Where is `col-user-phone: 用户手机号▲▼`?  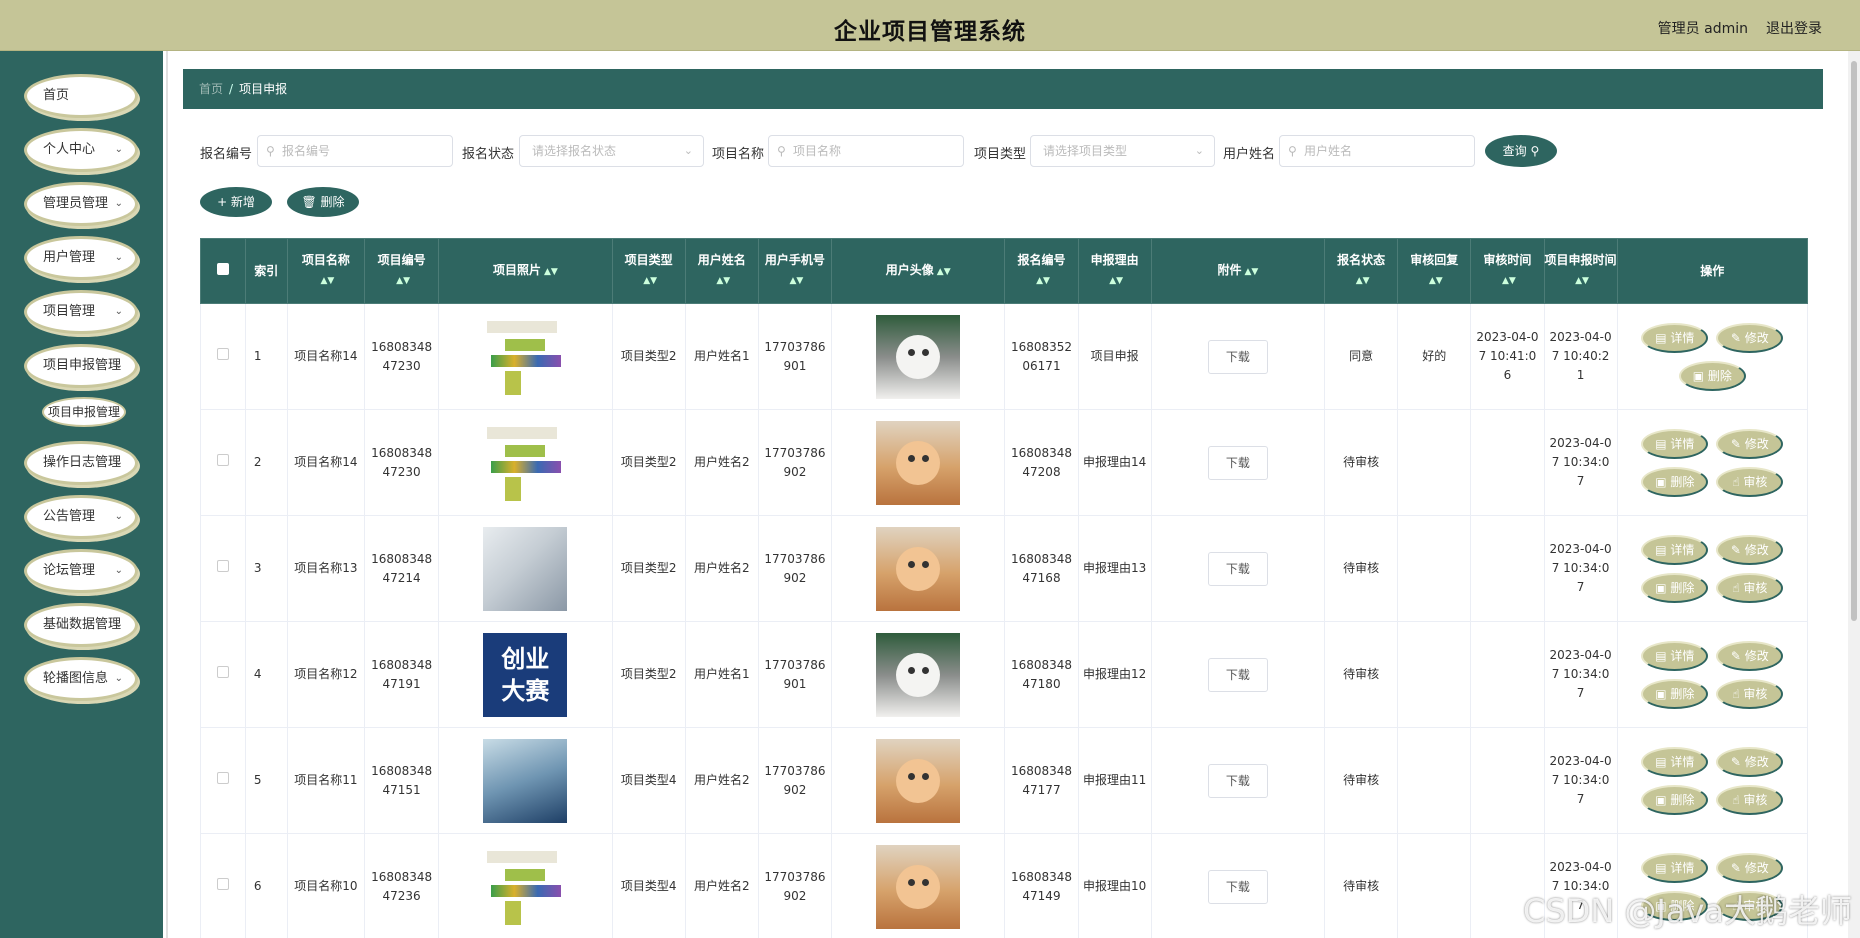 col-user-phone: 用户手机号▲▼ is located at coordinates (795, 271).